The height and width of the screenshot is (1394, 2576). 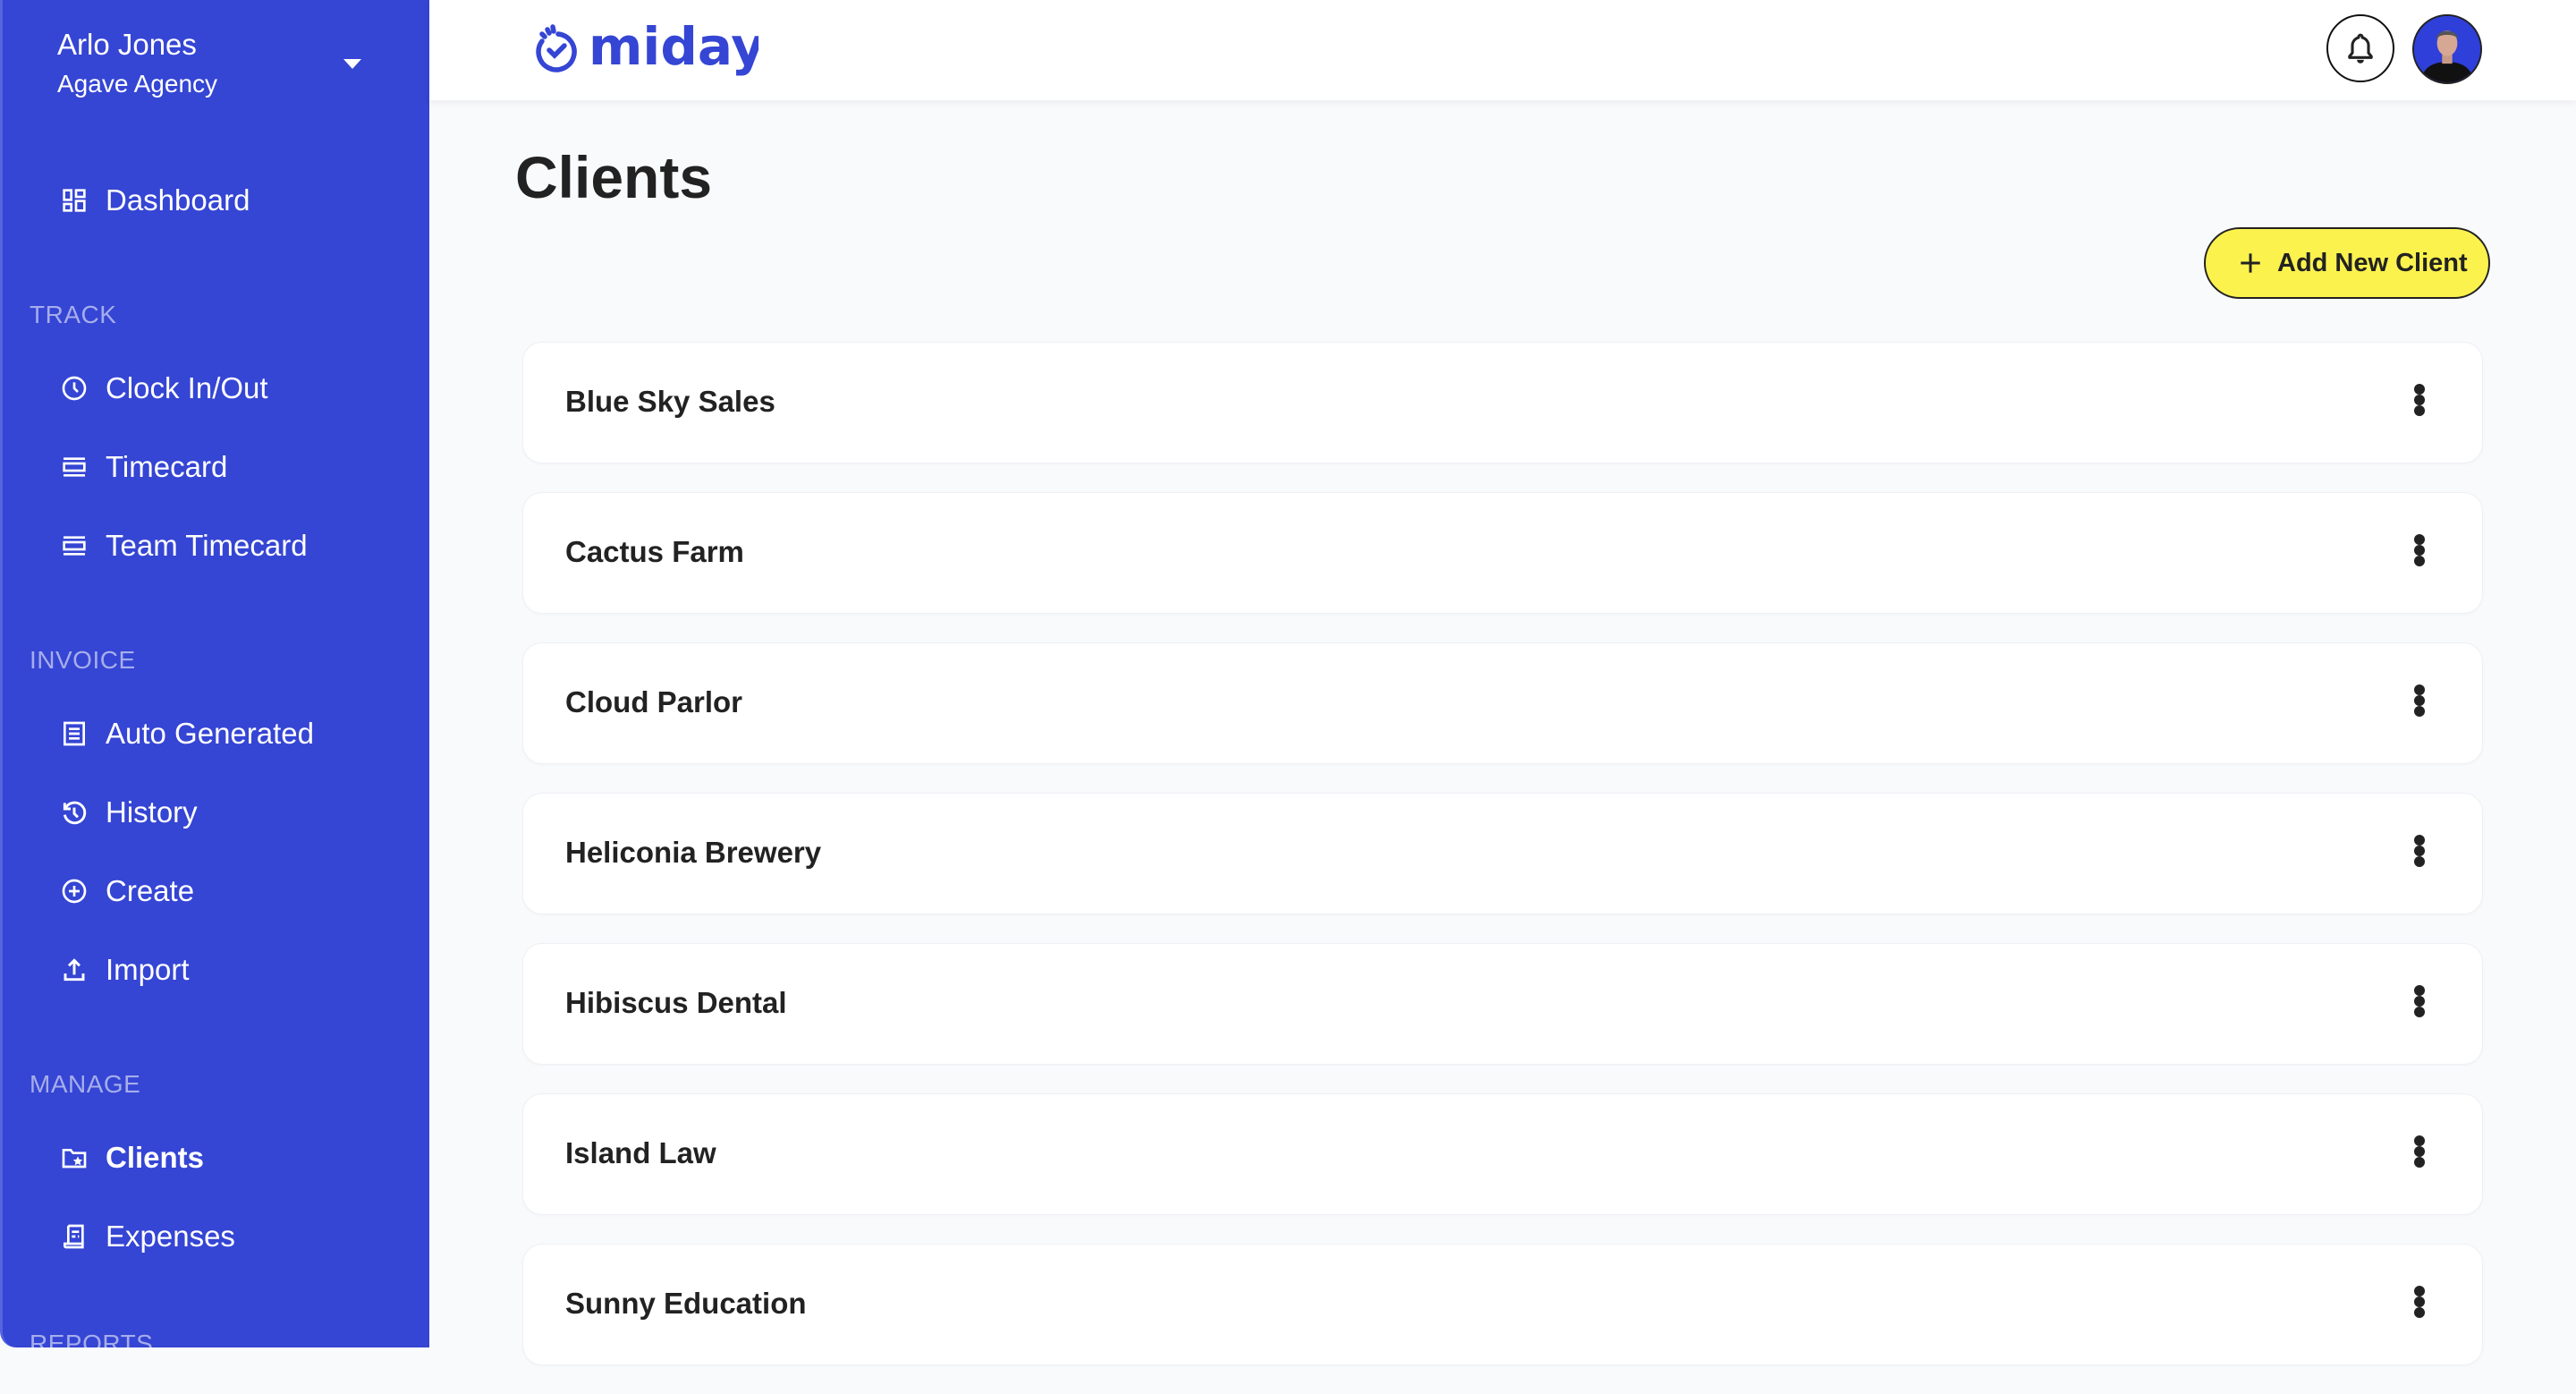 I want to click on logo-clock-check-icon: miday, so click(x=647, y=49).